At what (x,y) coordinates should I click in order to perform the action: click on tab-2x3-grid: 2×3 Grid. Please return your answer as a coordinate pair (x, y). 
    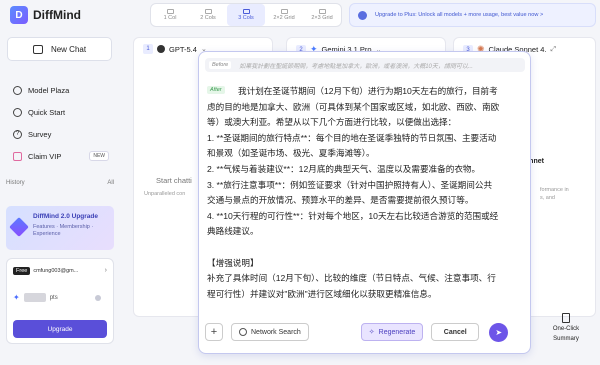
    Looking at the image, I should click on (322, 15).